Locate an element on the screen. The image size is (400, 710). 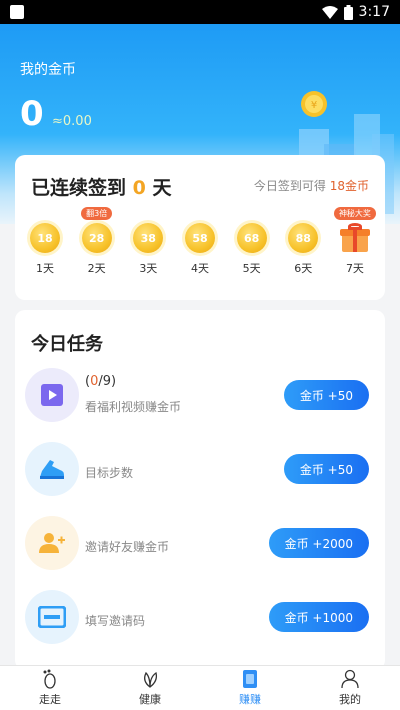
video-play-icon is located at coordinates (52, 395).